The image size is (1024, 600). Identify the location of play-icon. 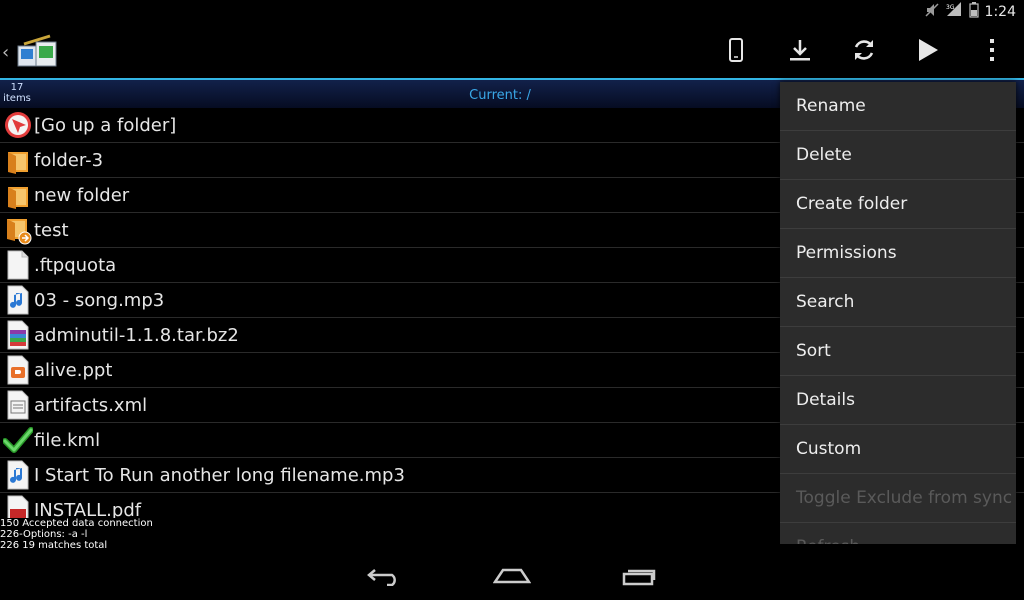
(928, 52).